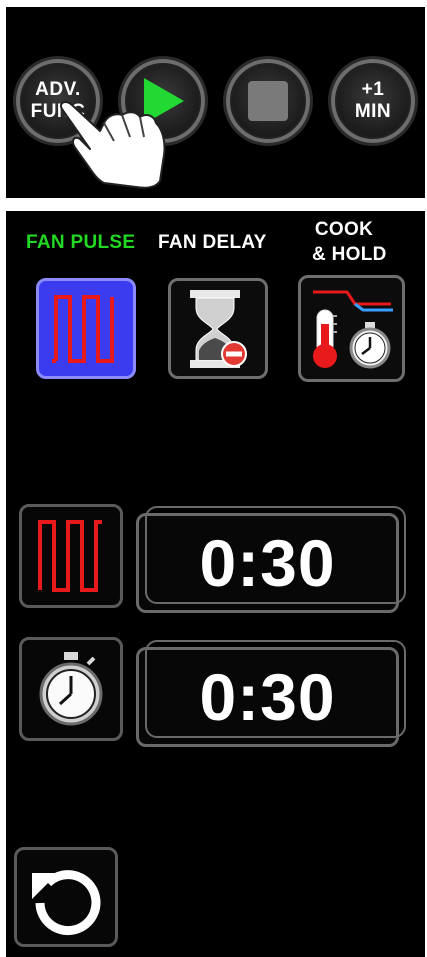 The image size is (427, 957). Describe the element at coordinates (212, 242) in the screenshot. I see `fan-delay-label: FAN DELAY` at that location.